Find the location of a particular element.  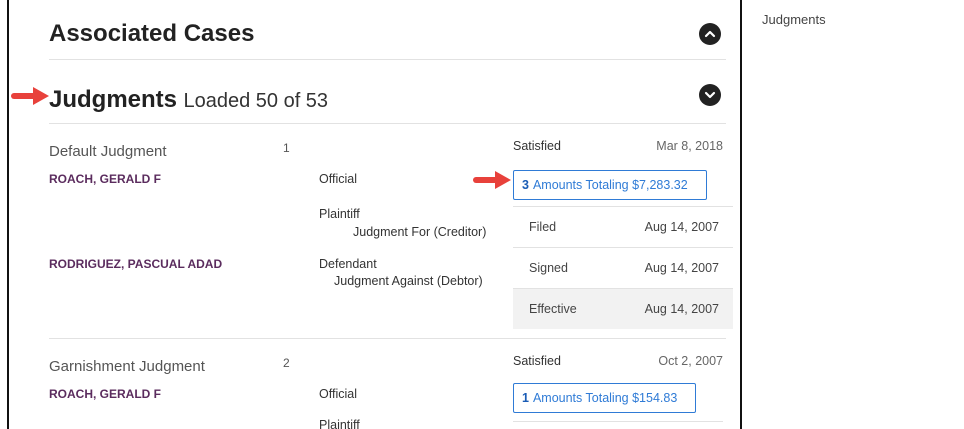

judgments-loaded-count: Loaded 50 of 53 is located at coordinates (256, 101).